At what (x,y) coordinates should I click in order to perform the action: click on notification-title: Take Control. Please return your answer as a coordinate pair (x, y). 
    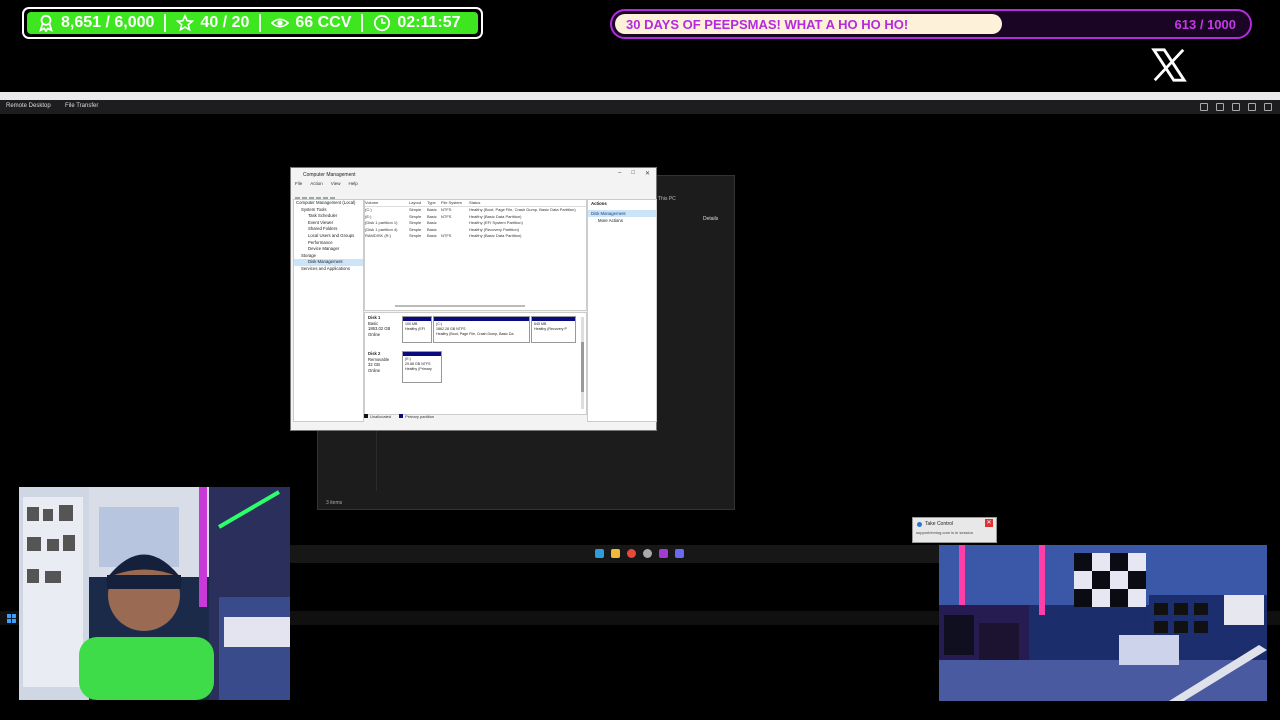
    Looking at the image, I should click on (939, 524).